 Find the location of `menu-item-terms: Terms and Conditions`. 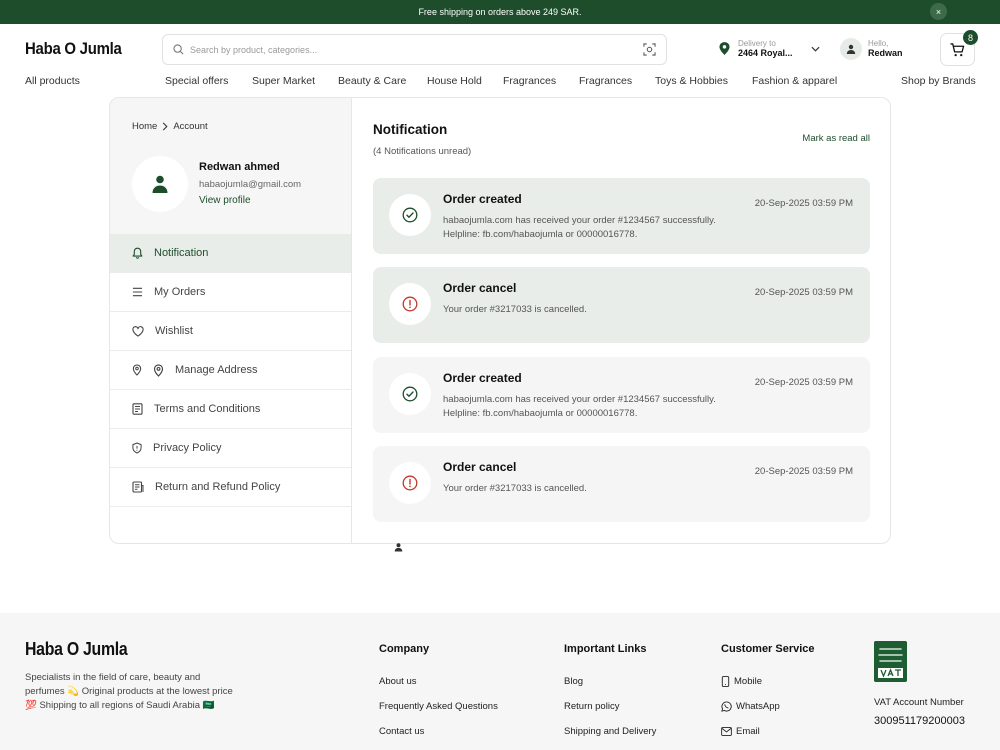

menu-item-terms: Terms and Conditions is located at coordinates (230, 409).